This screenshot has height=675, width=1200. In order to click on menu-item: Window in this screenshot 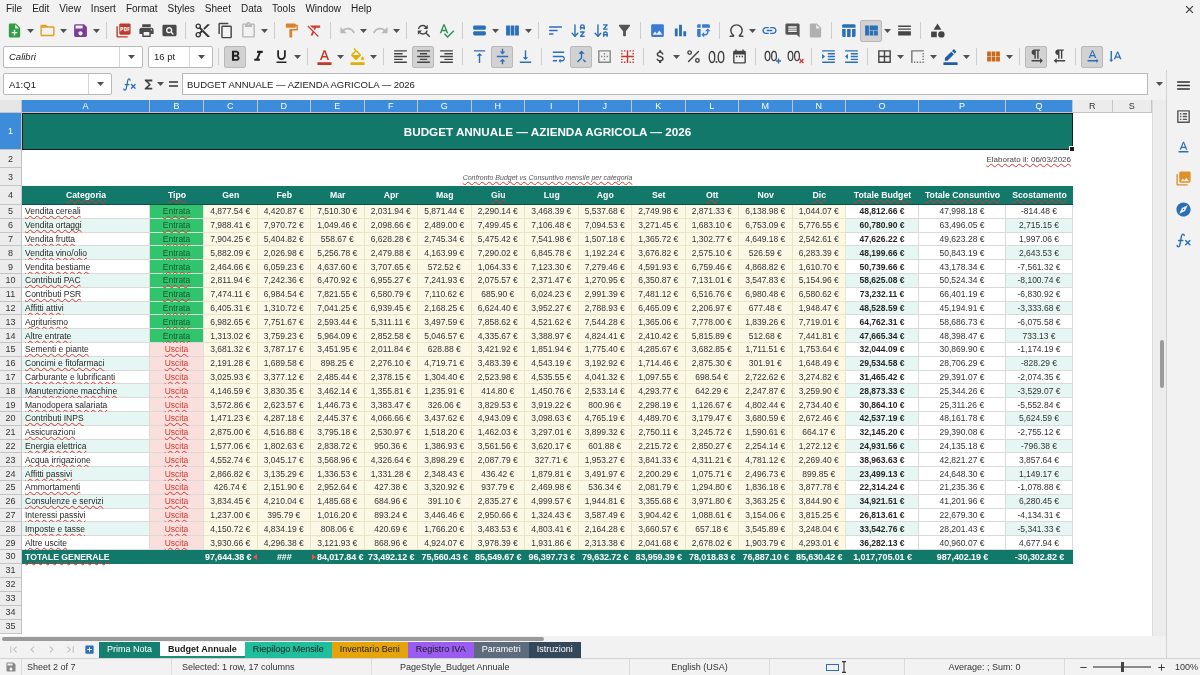, I will do `click(323, 9)`.